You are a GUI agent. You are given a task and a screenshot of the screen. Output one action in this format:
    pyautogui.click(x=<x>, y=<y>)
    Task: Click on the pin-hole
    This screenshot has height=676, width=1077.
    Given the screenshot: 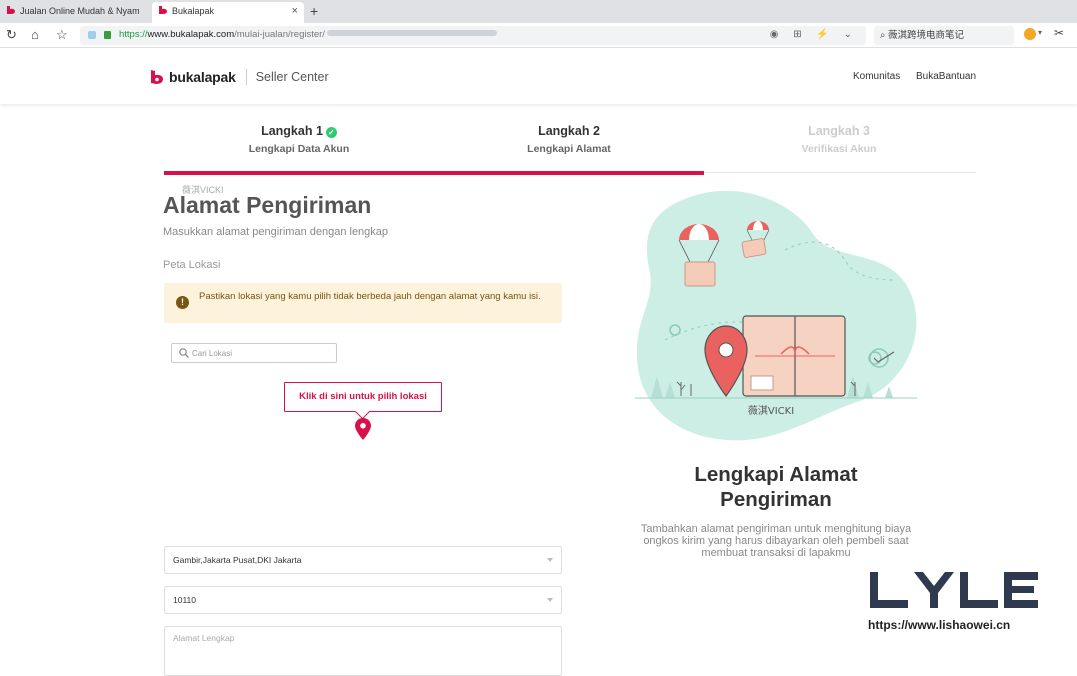 What is the action you would take?
    pyautogui.click(x=726, y=350)
    